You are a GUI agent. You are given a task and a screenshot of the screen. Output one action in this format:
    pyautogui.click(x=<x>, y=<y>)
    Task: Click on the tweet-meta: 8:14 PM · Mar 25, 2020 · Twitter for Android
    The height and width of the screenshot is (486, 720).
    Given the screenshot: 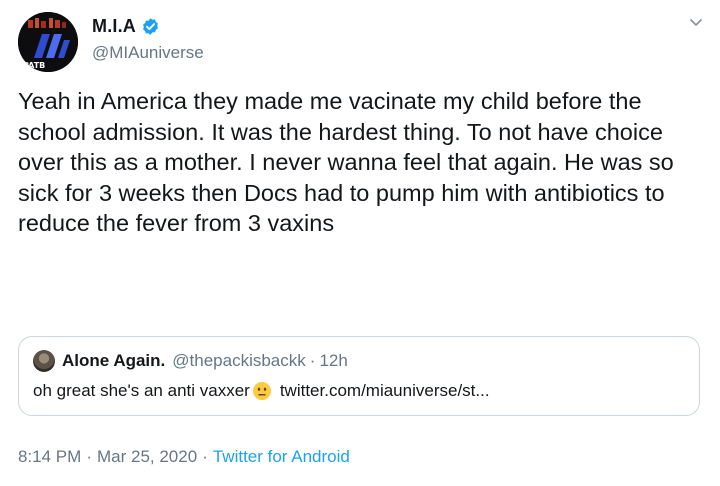 What is the action you would take?
    pyautogui.click(x=184, y=457)
    